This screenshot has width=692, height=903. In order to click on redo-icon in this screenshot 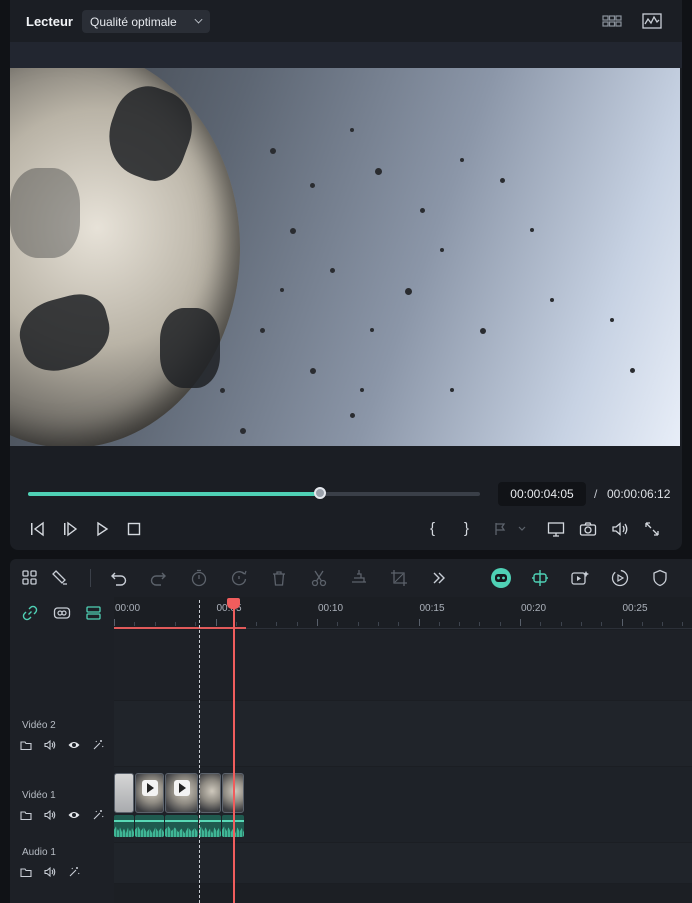, I will do `click(158, 578)`.